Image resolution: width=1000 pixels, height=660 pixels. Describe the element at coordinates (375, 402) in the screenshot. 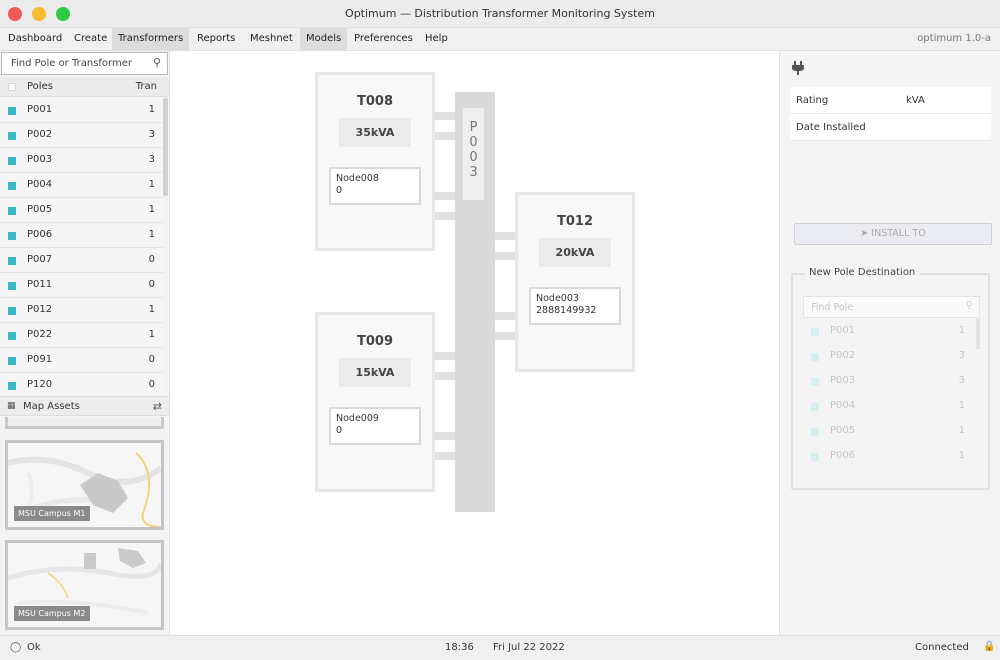

I see `transformer-card-t009: T009 15kVA Node009 0` at that location.